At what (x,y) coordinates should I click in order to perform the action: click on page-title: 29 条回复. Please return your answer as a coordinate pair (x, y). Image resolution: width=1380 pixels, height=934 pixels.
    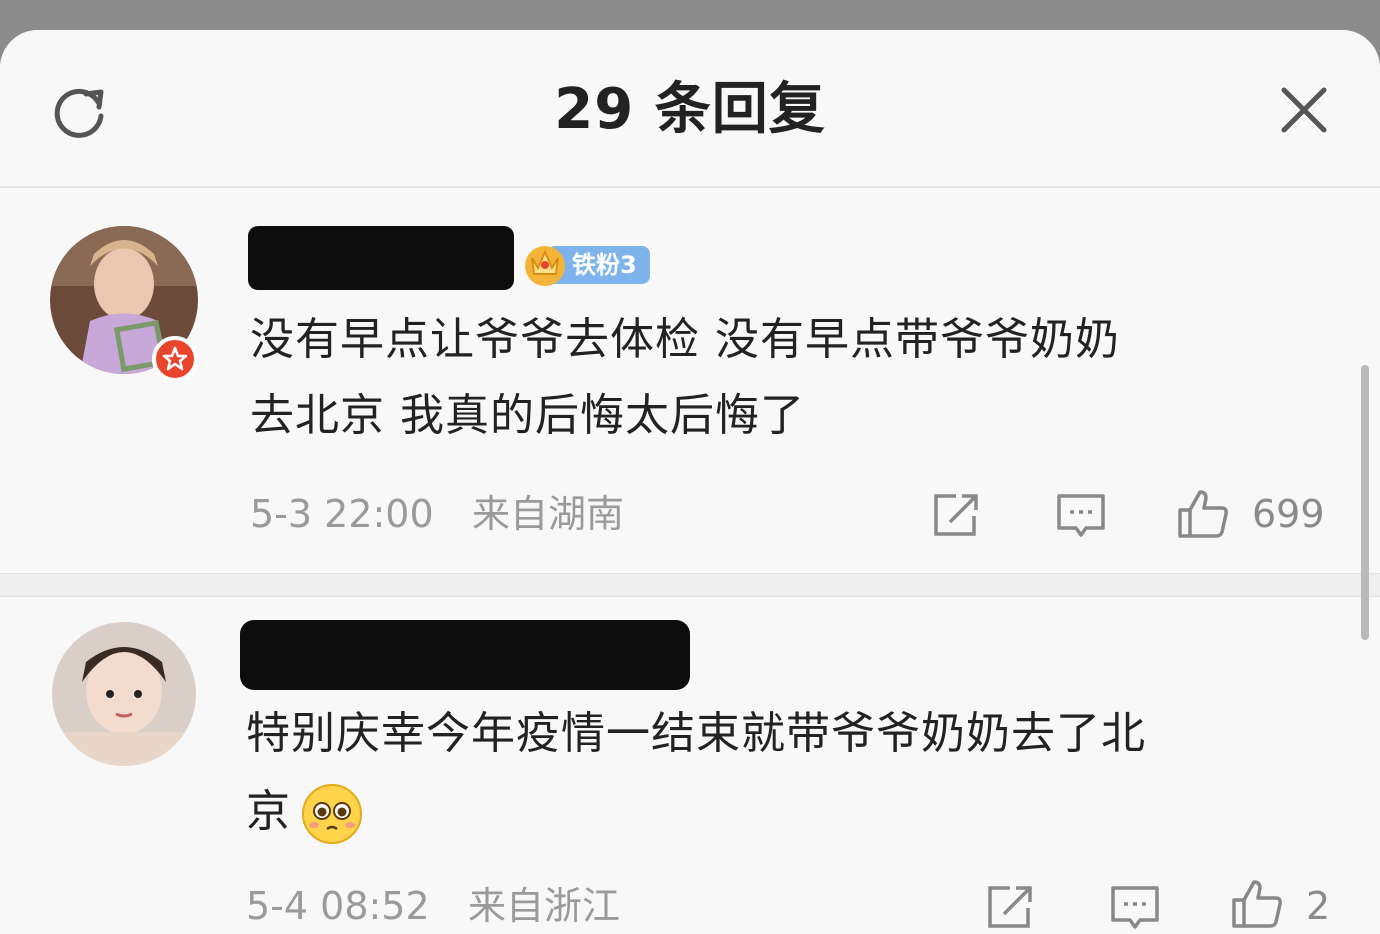
    Looking at the image, I should click on (690, 109).